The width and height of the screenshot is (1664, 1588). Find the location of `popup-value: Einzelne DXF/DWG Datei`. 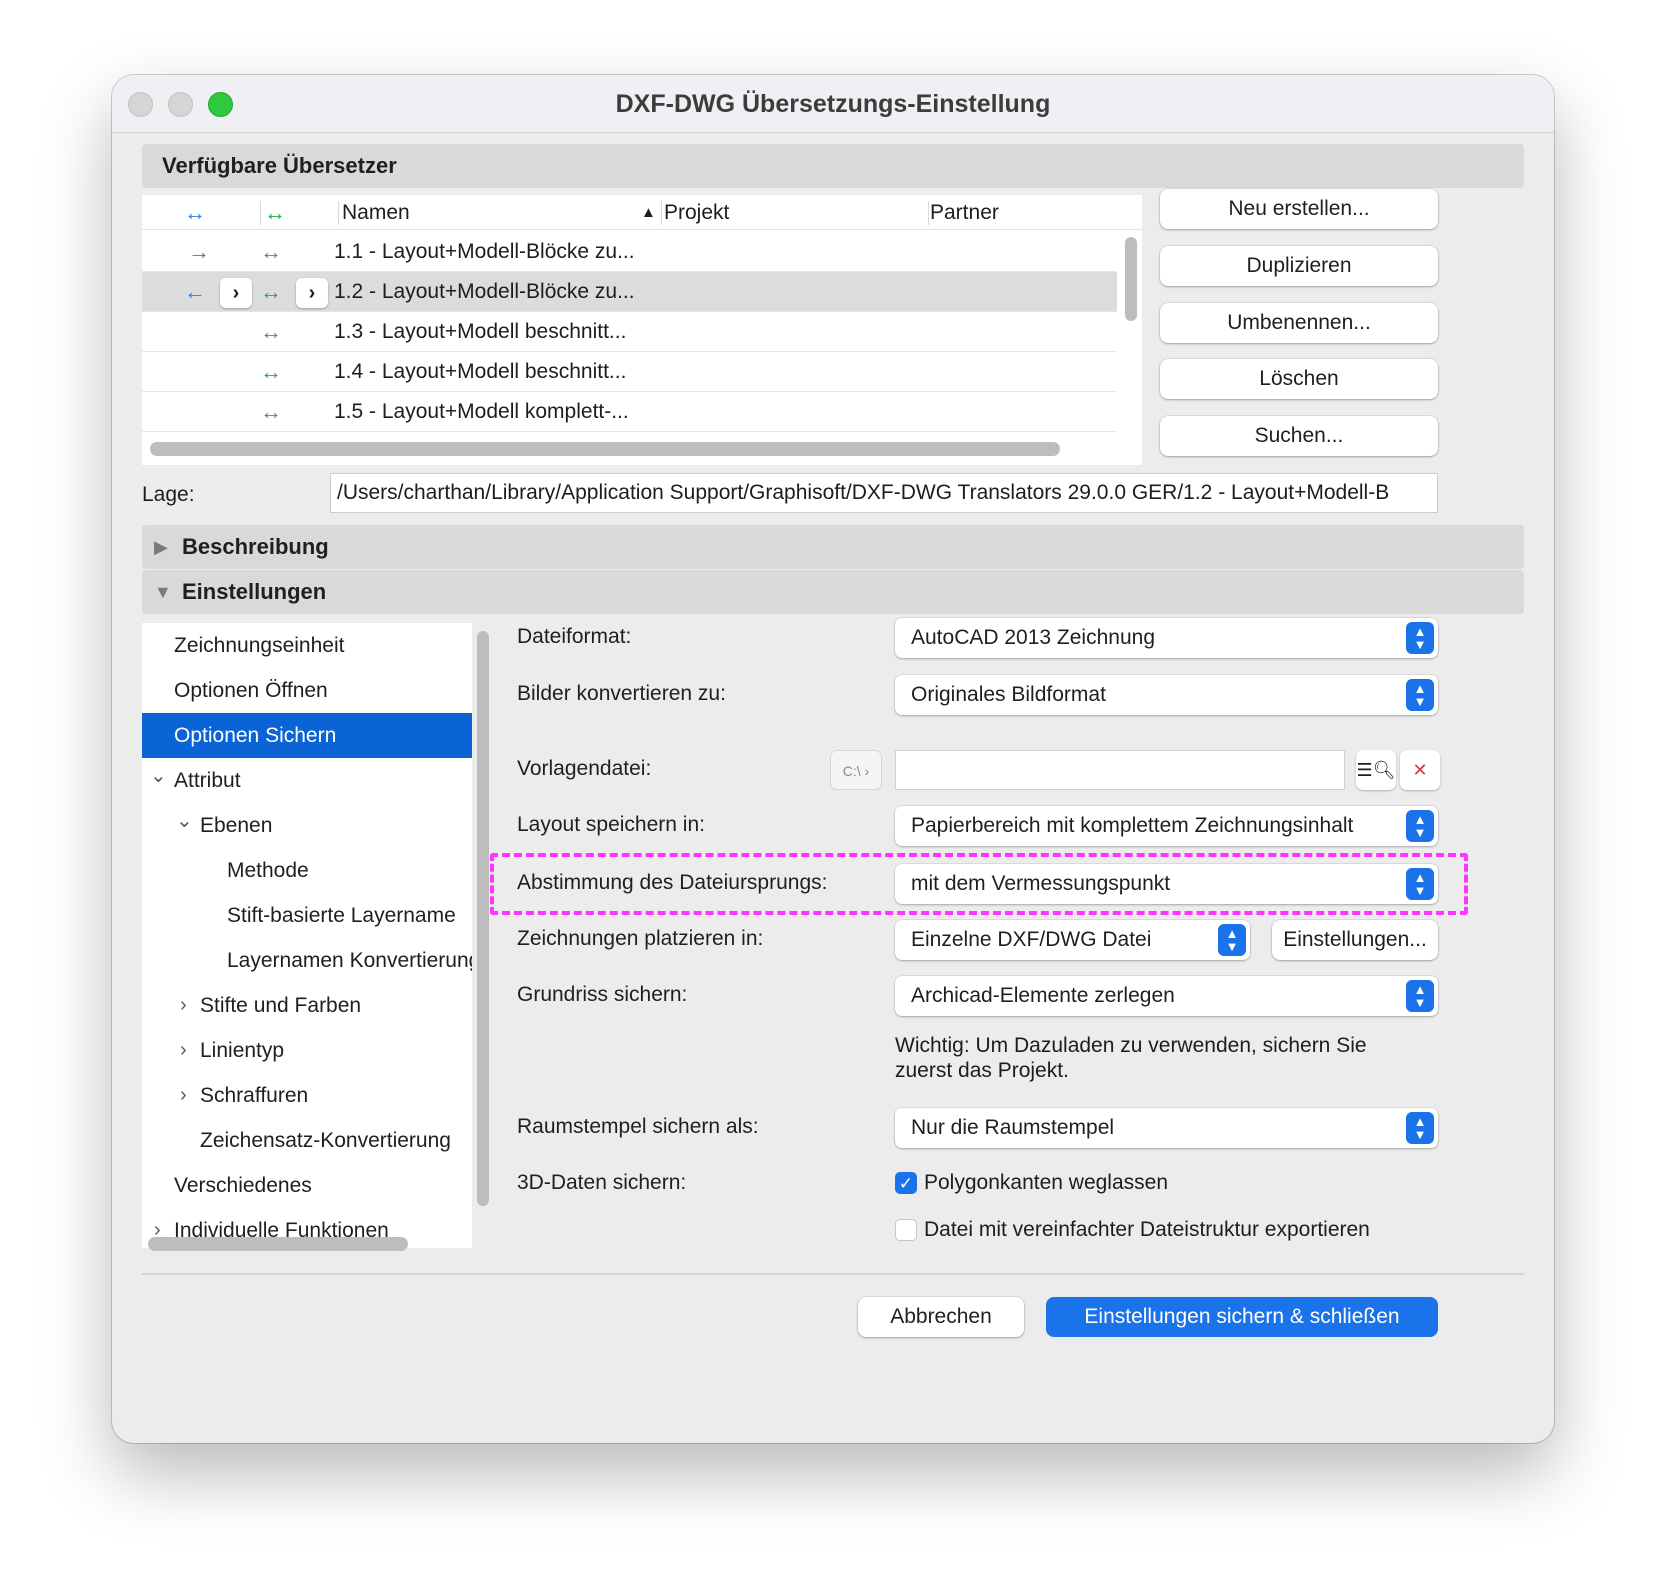

popup-value: Einzelne DXF/DWG Datei is located at coordinates (1031, 939).